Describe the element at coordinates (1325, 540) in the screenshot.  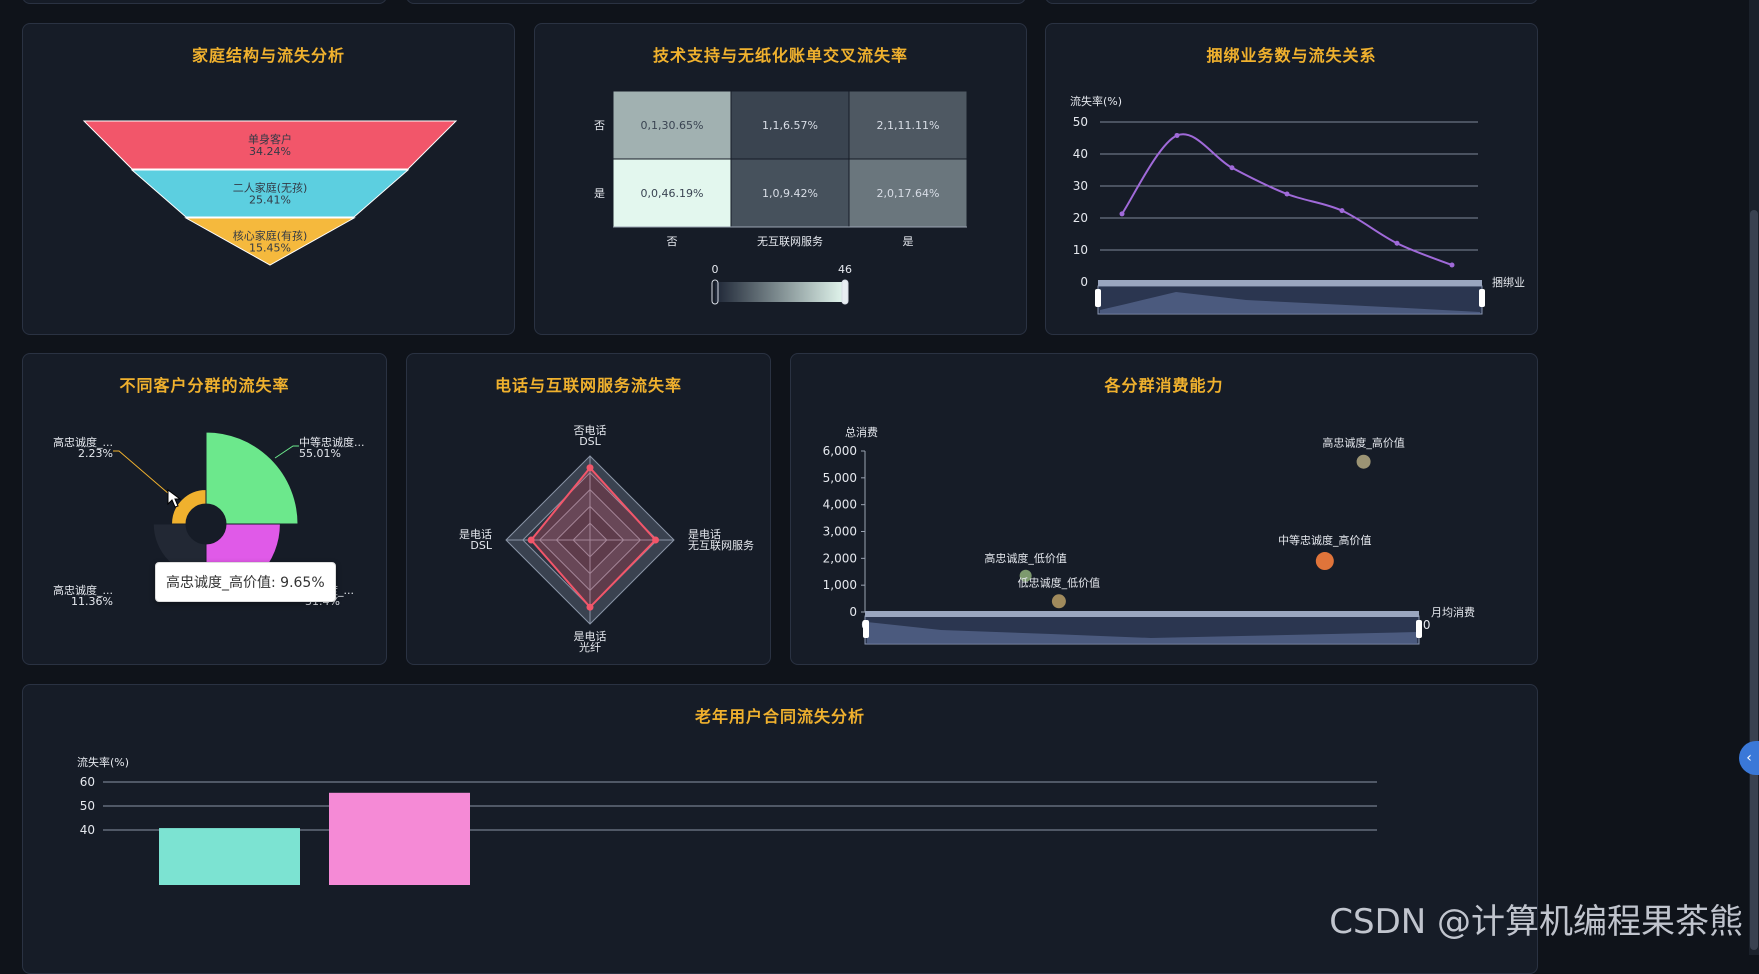
I see `scatter-point-label: 中等忠诚度_高价值` at that location.